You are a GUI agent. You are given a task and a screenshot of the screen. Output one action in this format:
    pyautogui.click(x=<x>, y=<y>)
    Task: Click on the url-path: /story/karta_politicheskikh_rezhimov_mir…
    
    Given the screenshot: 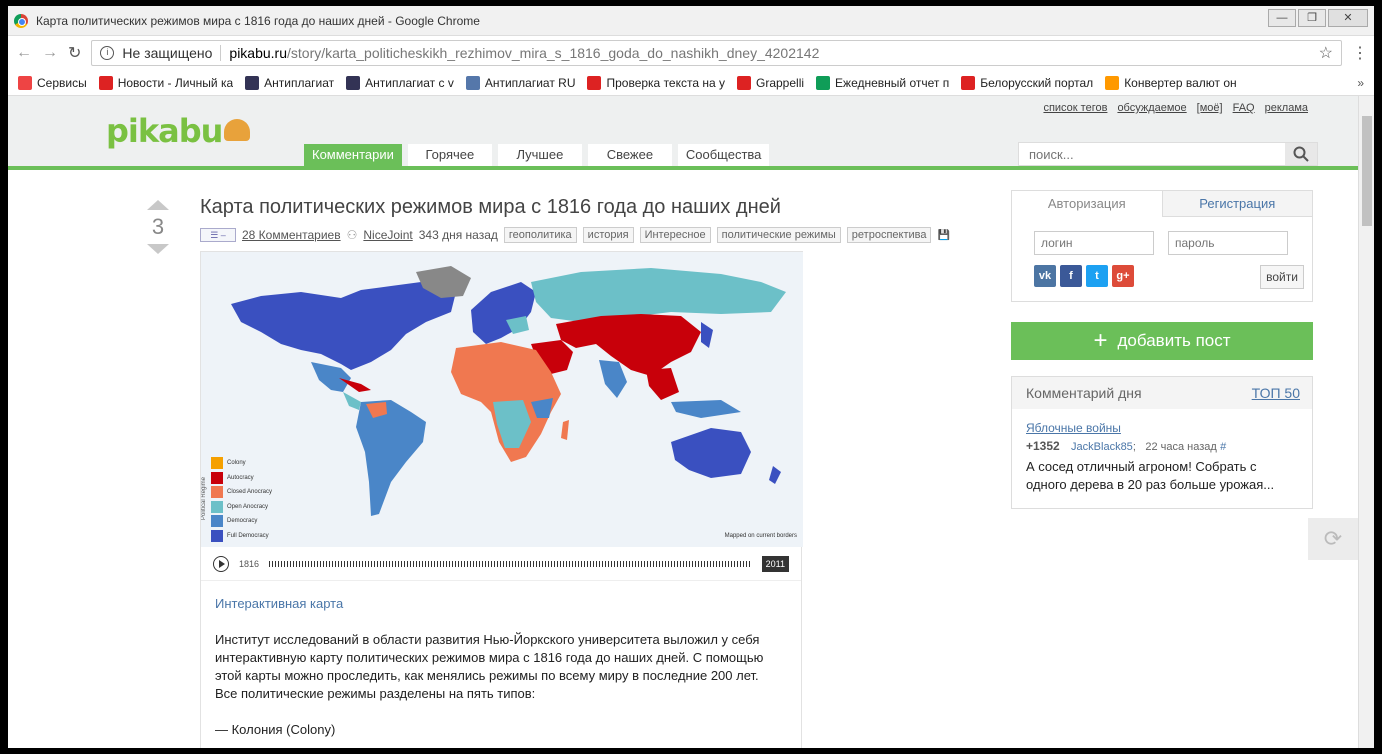 What is the action you would take?
    pyautogui.click(x=553, y=53)
    